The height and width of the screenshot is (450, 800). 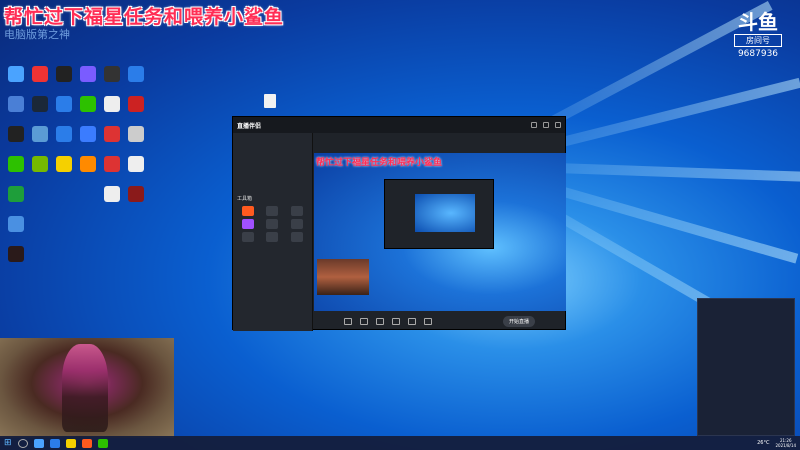 I want to click on mic-icon, so click(x=428, y=321).